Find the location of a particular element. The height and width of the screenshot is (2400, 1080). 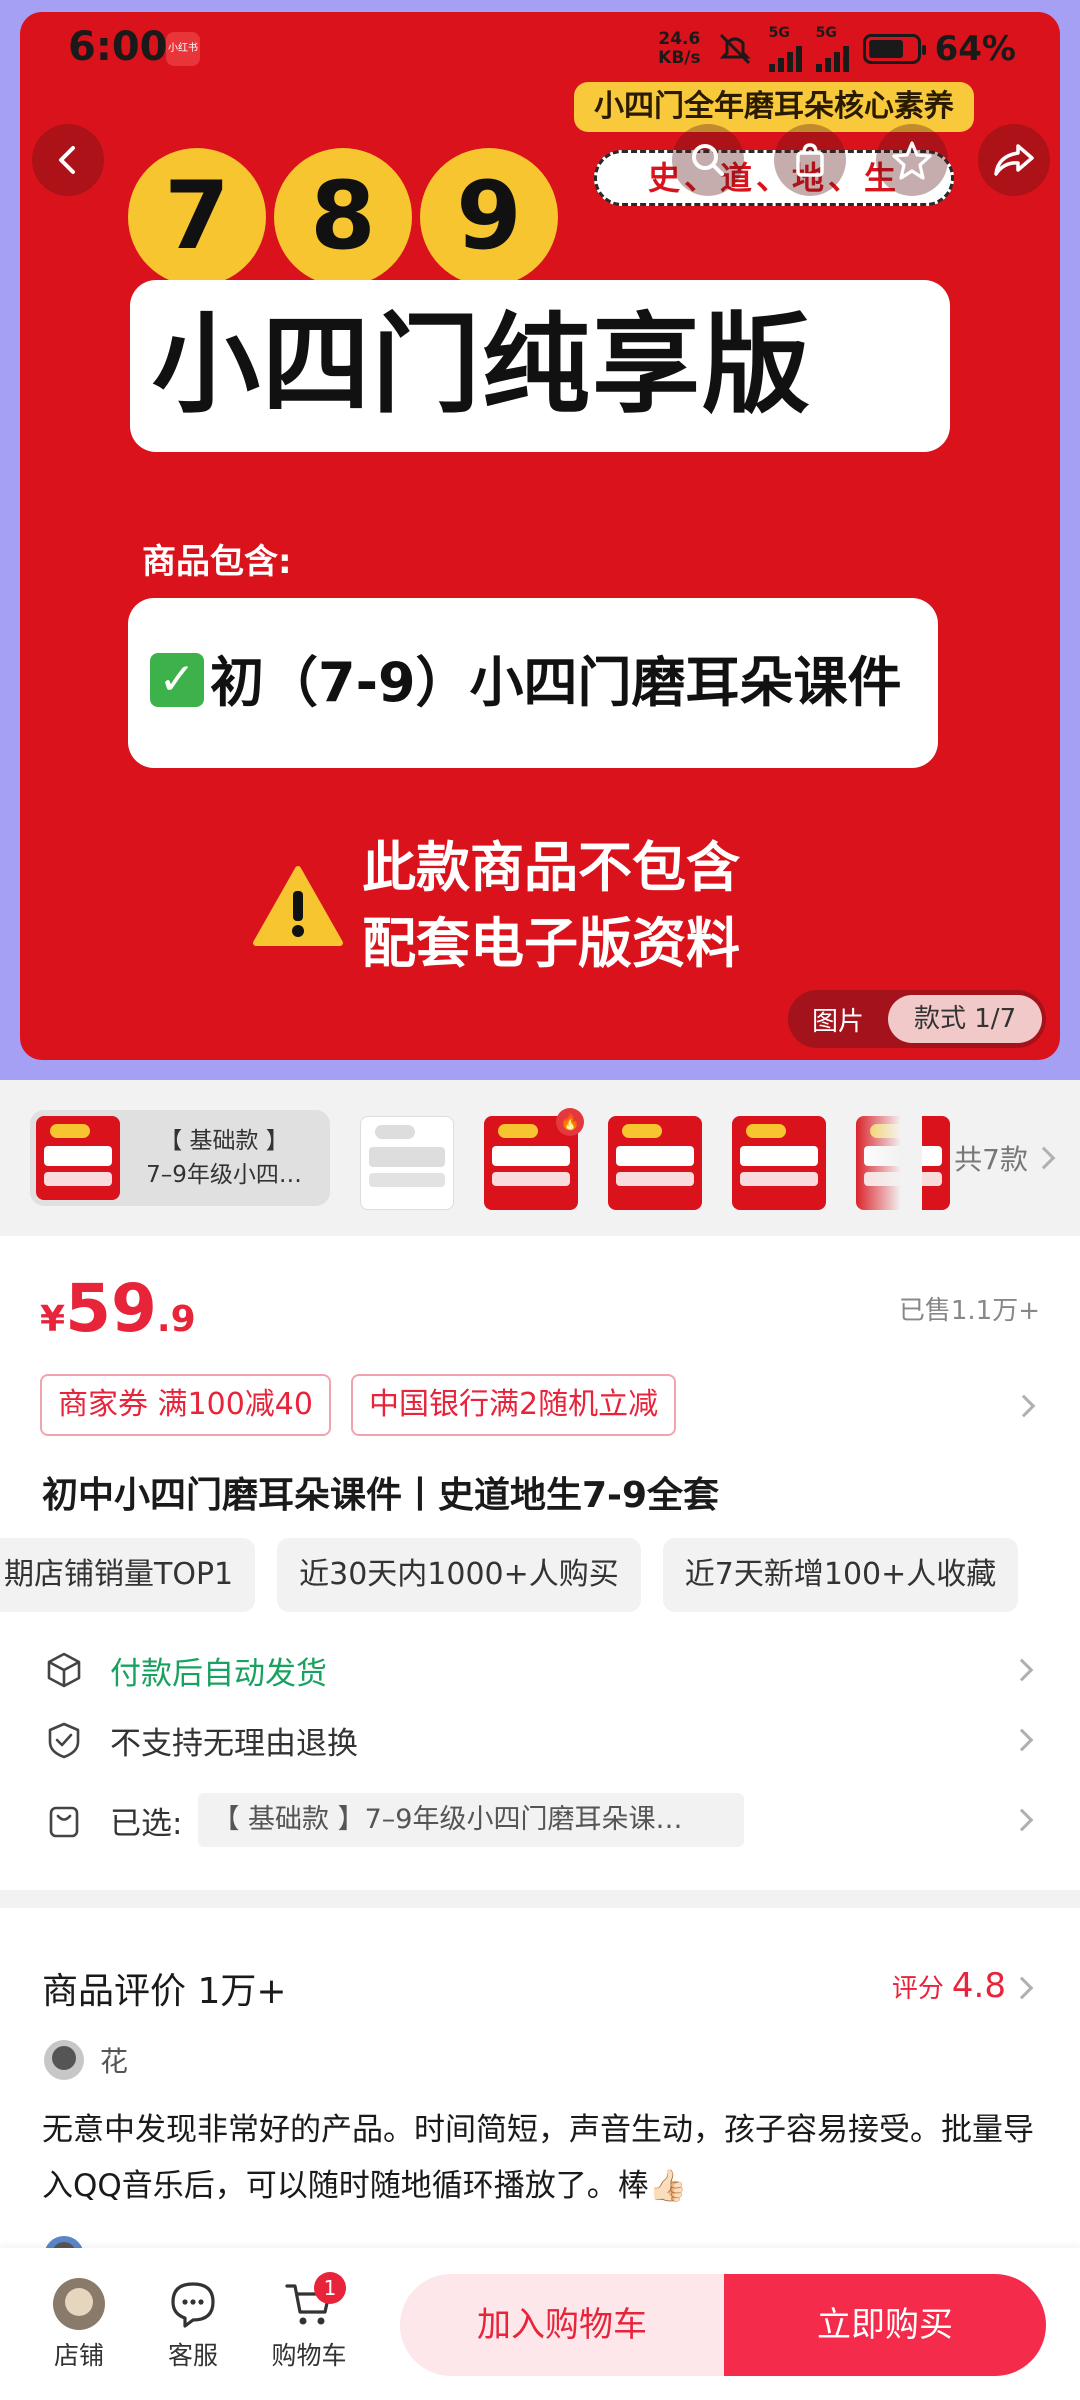

search-button is located at coordinates (708, 160).